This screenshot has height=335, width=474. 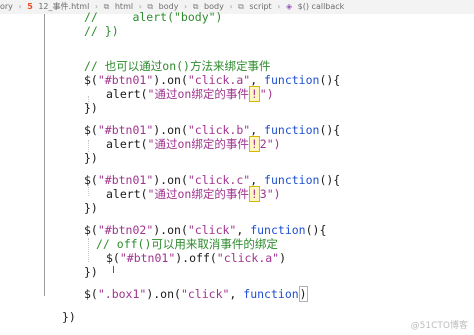 I want to click on watermark: @51CTO博客, so click(x=439, y=326).